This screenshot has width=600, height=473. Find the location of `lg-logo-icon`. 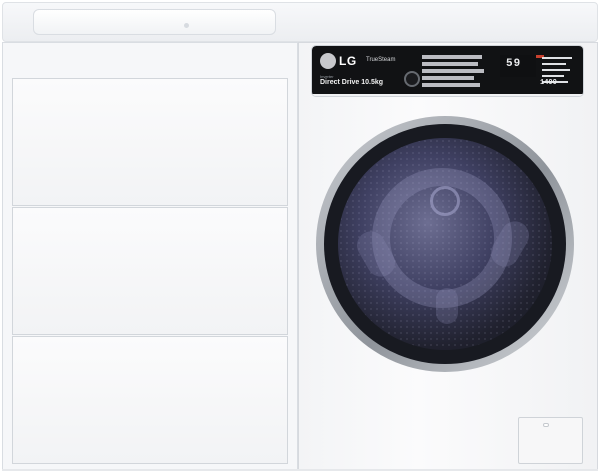

lg-logo-icon is located at coordinates (328, 61).